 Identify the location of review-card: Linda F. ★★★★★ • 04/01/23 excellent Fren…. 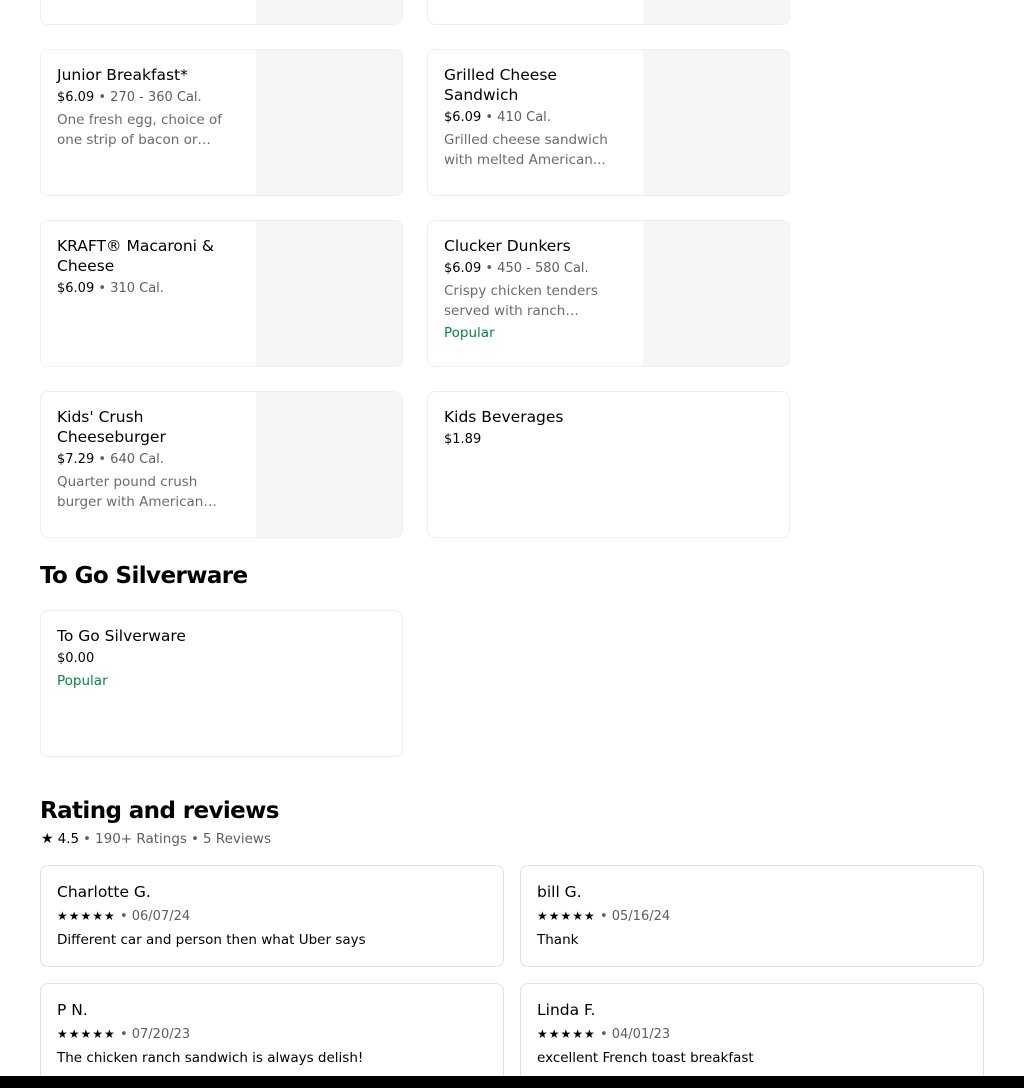
(752, 1034).